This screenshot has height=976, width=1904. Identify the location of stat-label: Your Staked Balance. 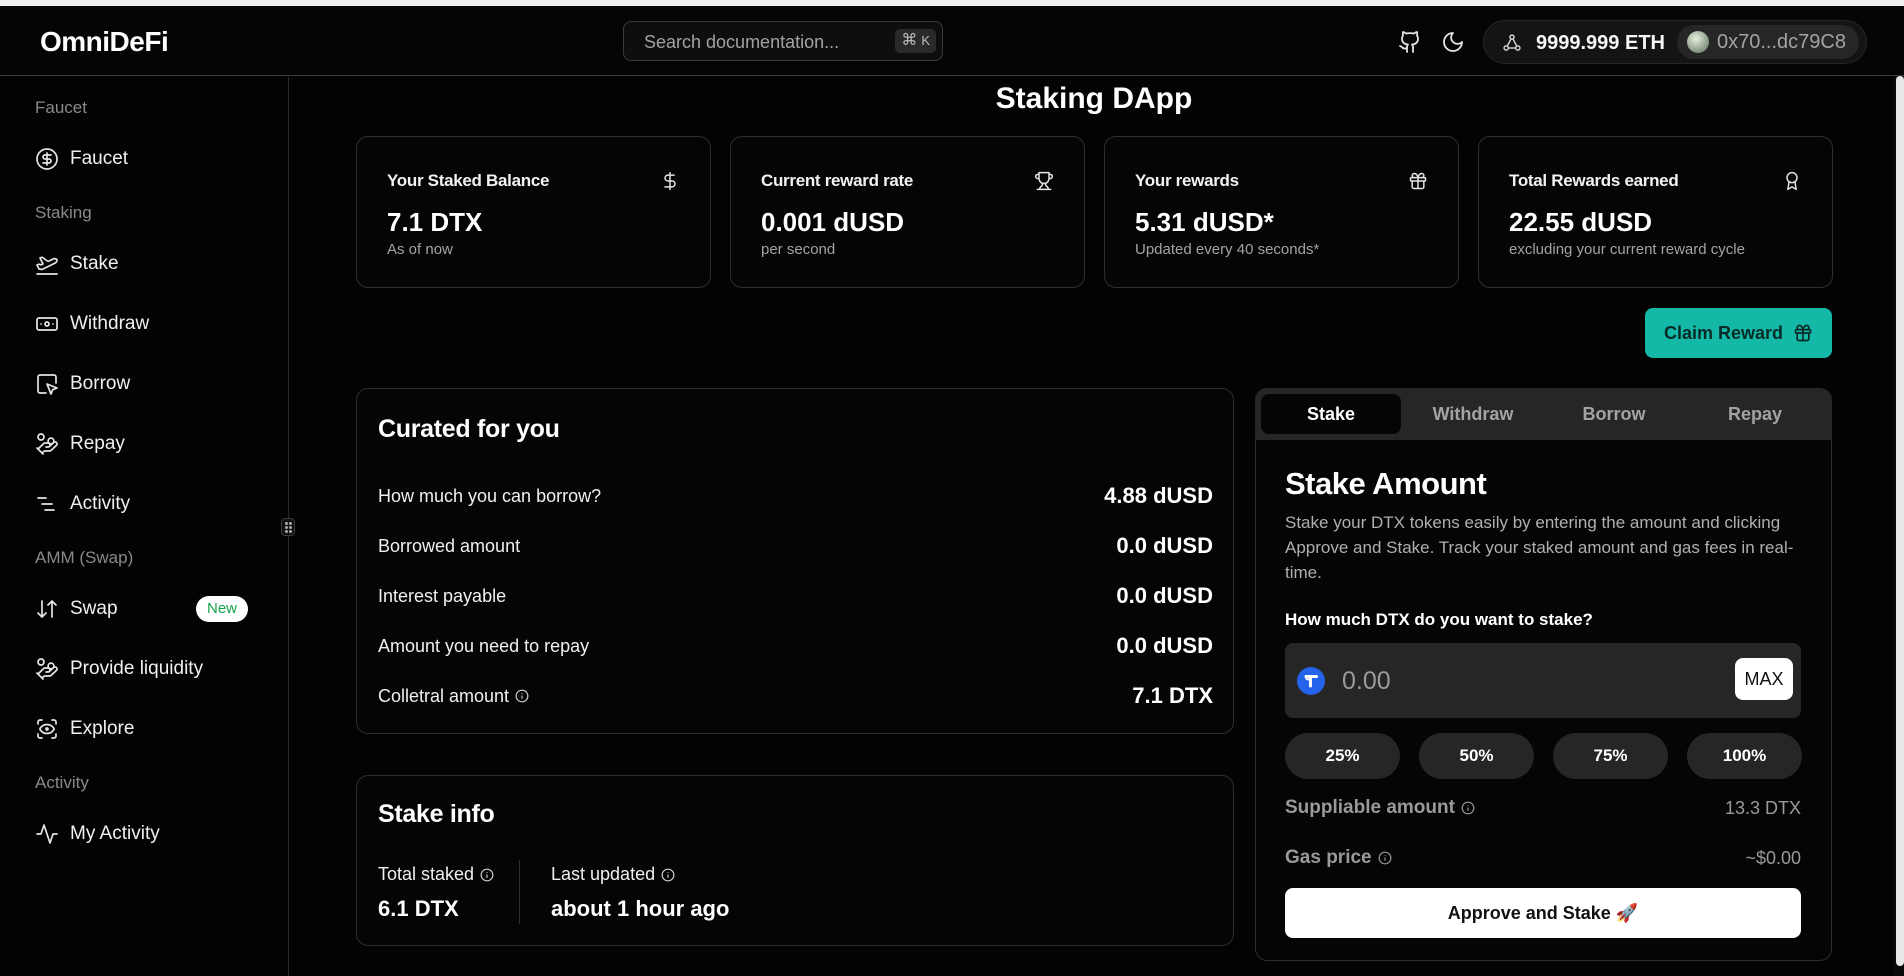
(468, 180).